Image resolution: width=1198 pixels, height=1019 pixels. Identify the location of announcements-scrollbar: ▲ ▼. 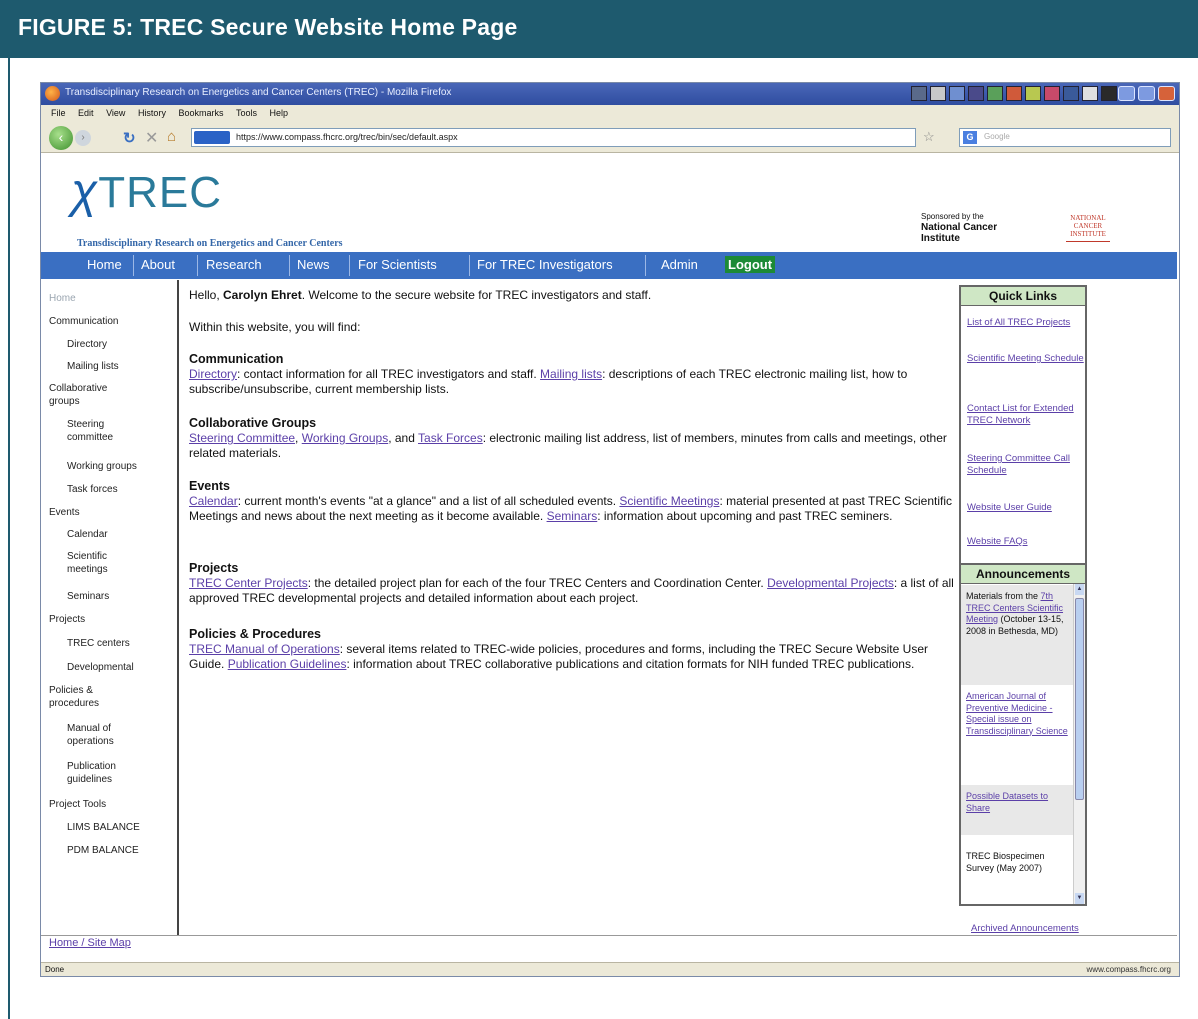
(1079, 744).